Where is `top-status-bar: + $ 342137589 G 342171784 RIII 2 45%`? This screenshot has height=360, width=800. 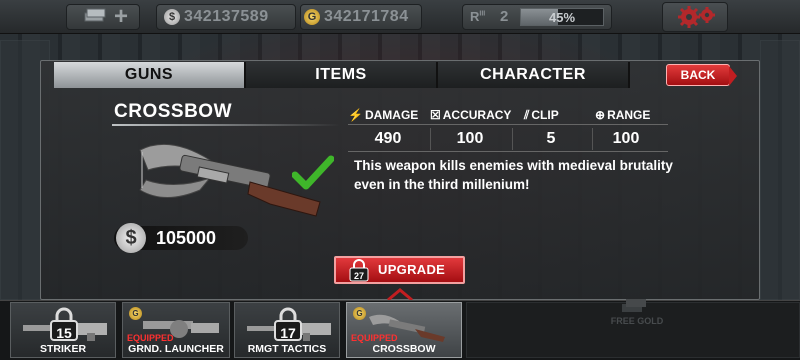
top-status-bar: + $ 342137589 G 342171784 RIII 2 45% is located at coordinates (400, 17).